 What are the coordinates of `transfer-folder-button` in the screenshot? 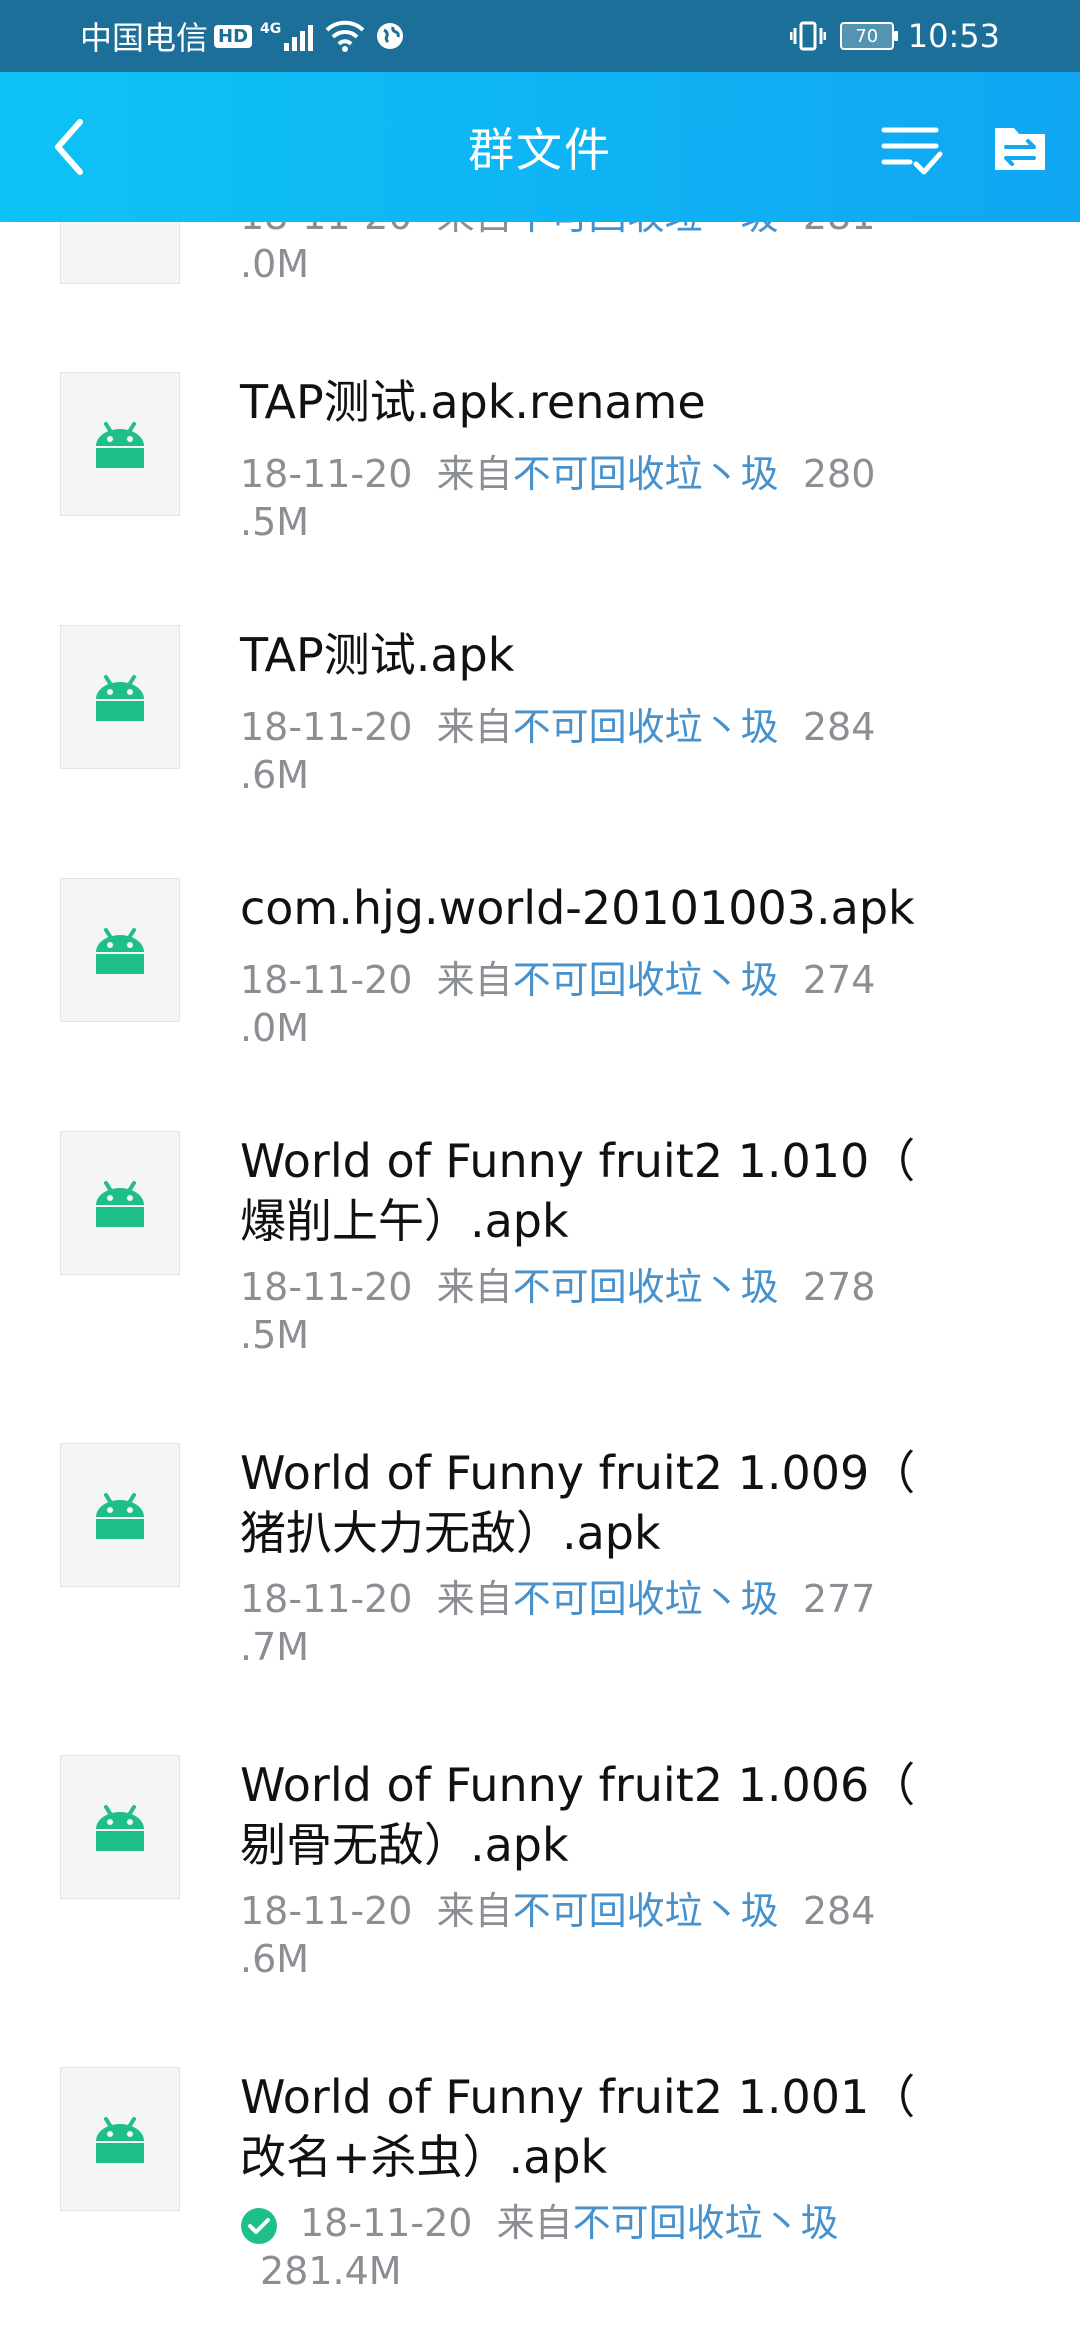 It's located at (1020, 148).